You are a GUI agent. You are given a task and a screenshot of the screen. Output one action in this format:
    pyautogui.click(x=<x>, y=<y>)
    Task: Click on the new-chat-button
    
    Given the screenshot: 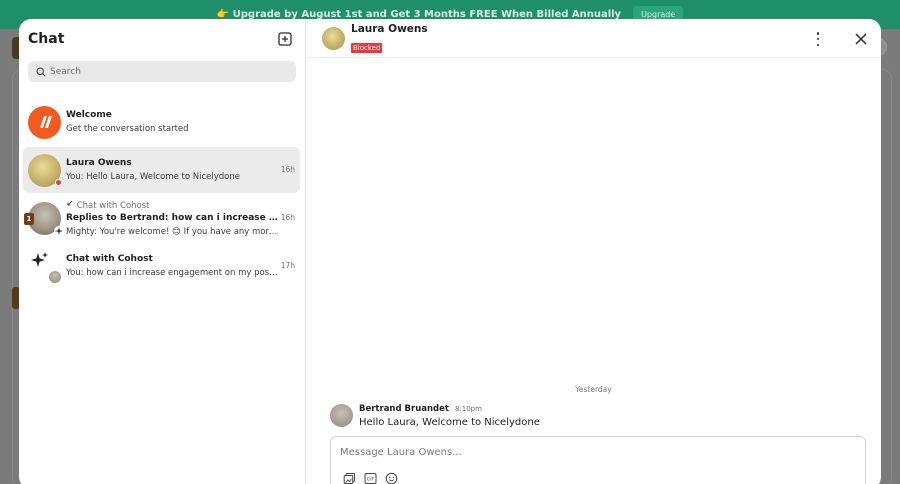 What is the action you would take?
    pyautogui.click(x=285, y=39)
    